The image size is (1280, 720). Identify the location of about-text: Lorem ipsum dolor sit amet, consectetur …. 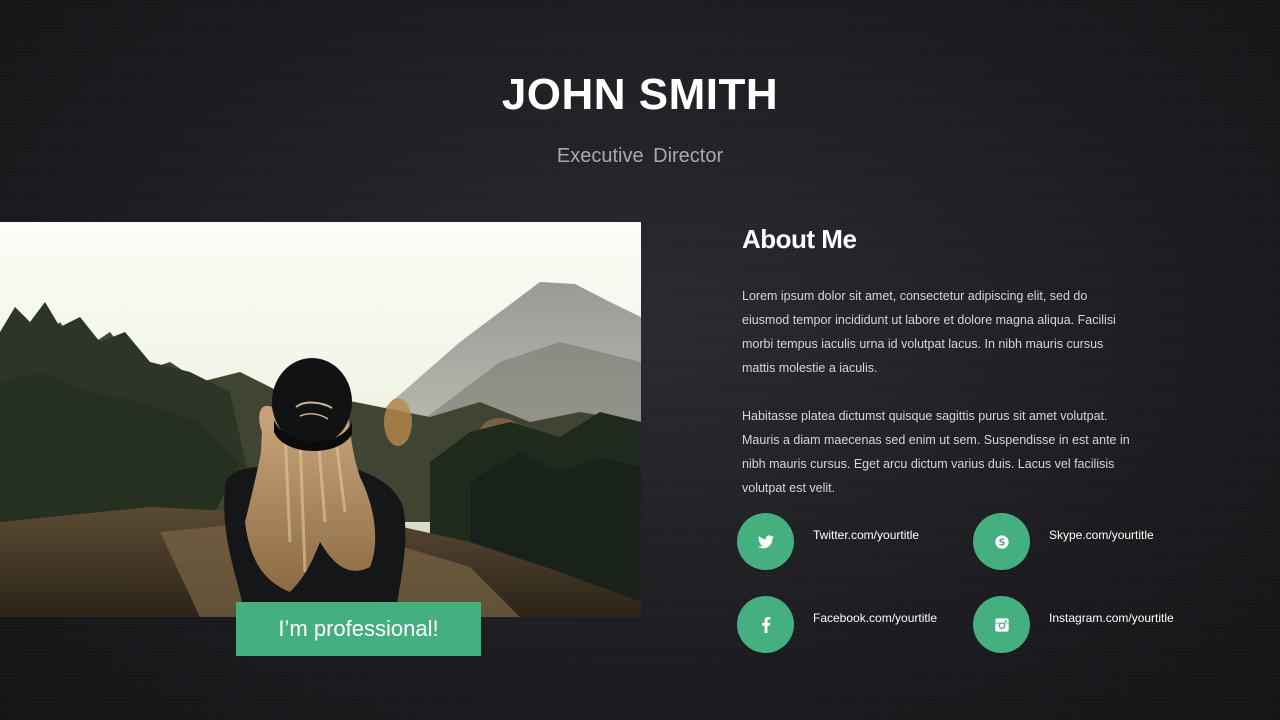
(939, 404).